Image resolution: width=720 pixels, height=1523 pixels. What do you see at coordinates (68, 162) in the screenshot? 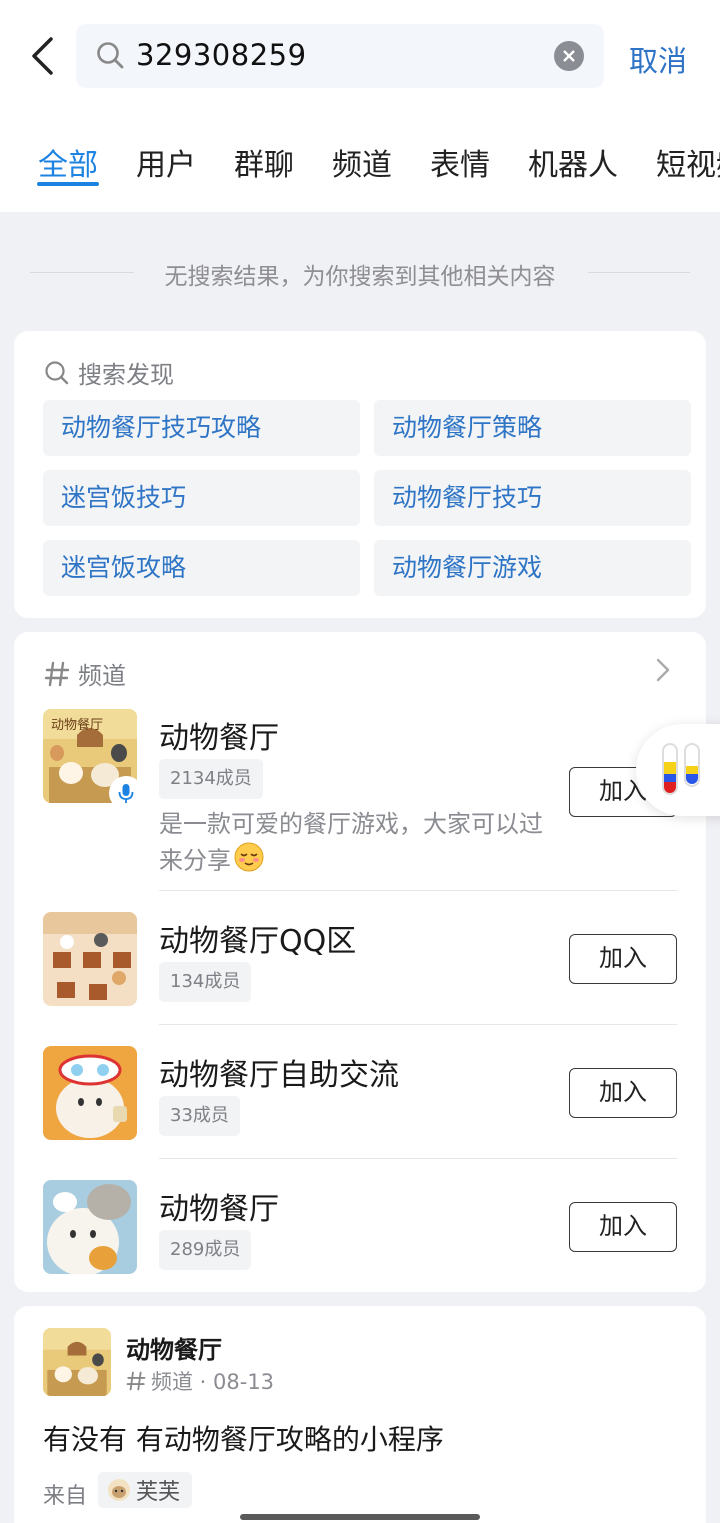
I see `tab-all: 全部` at bounding box center [68, 162].